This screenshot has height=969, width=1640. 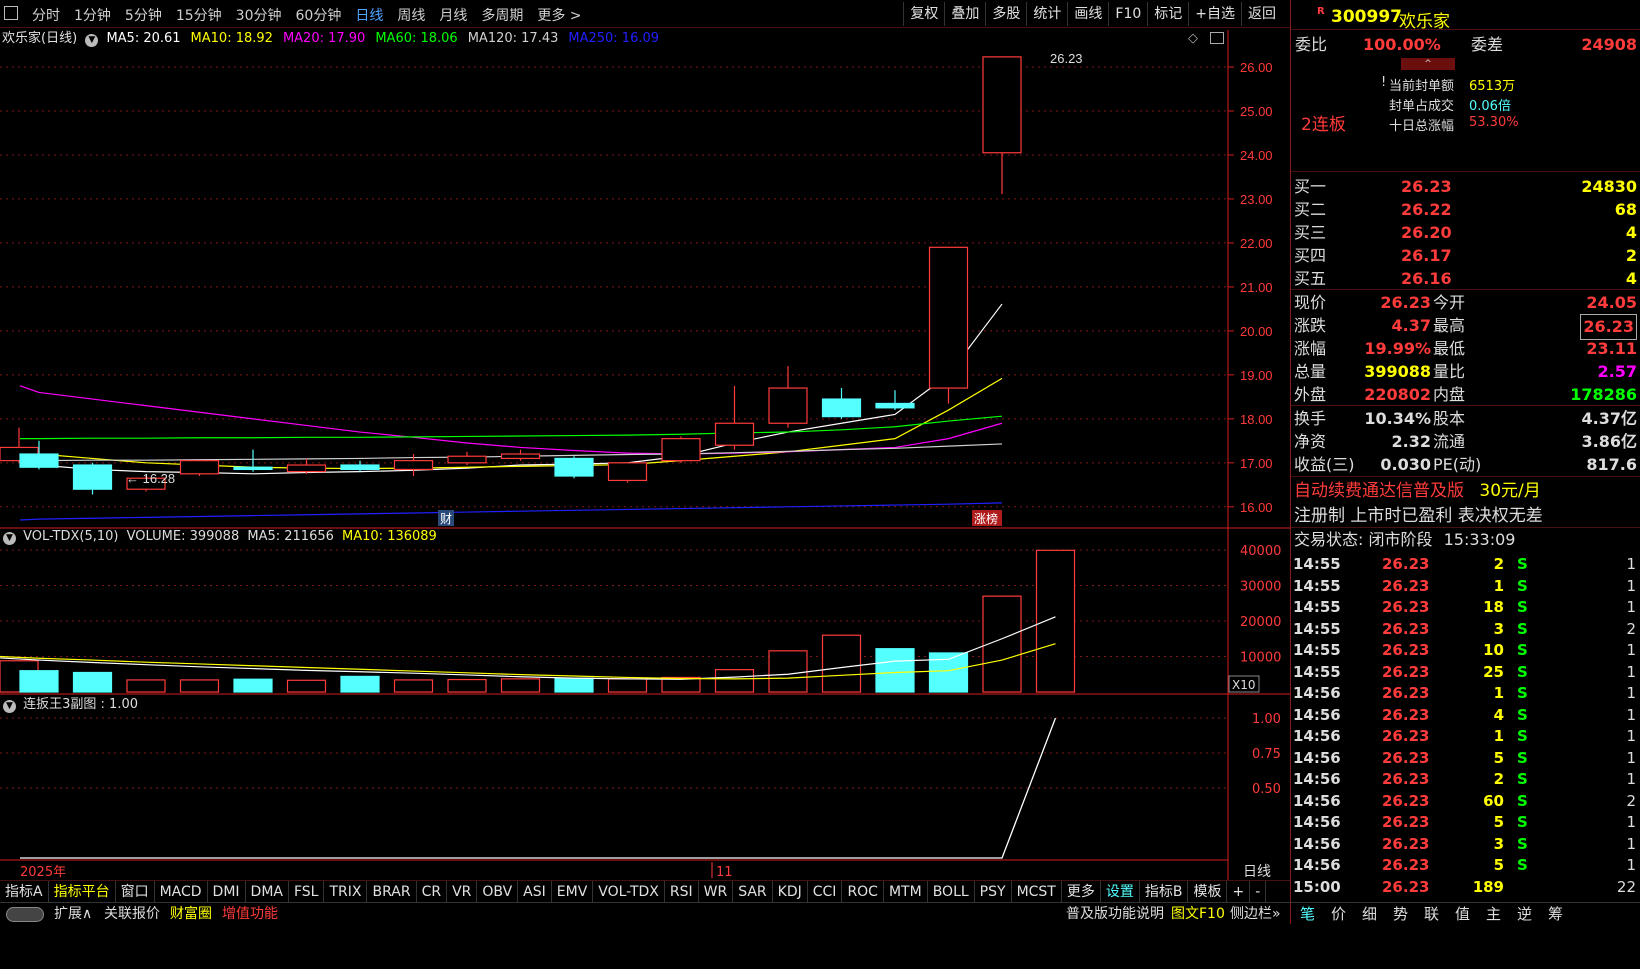 I want to click on bottom-bar: 扩展∧ 关联报价 财富圈 增值功能 普及版功能说明 图文F10 侧边栏», so click(x=645, y=913).